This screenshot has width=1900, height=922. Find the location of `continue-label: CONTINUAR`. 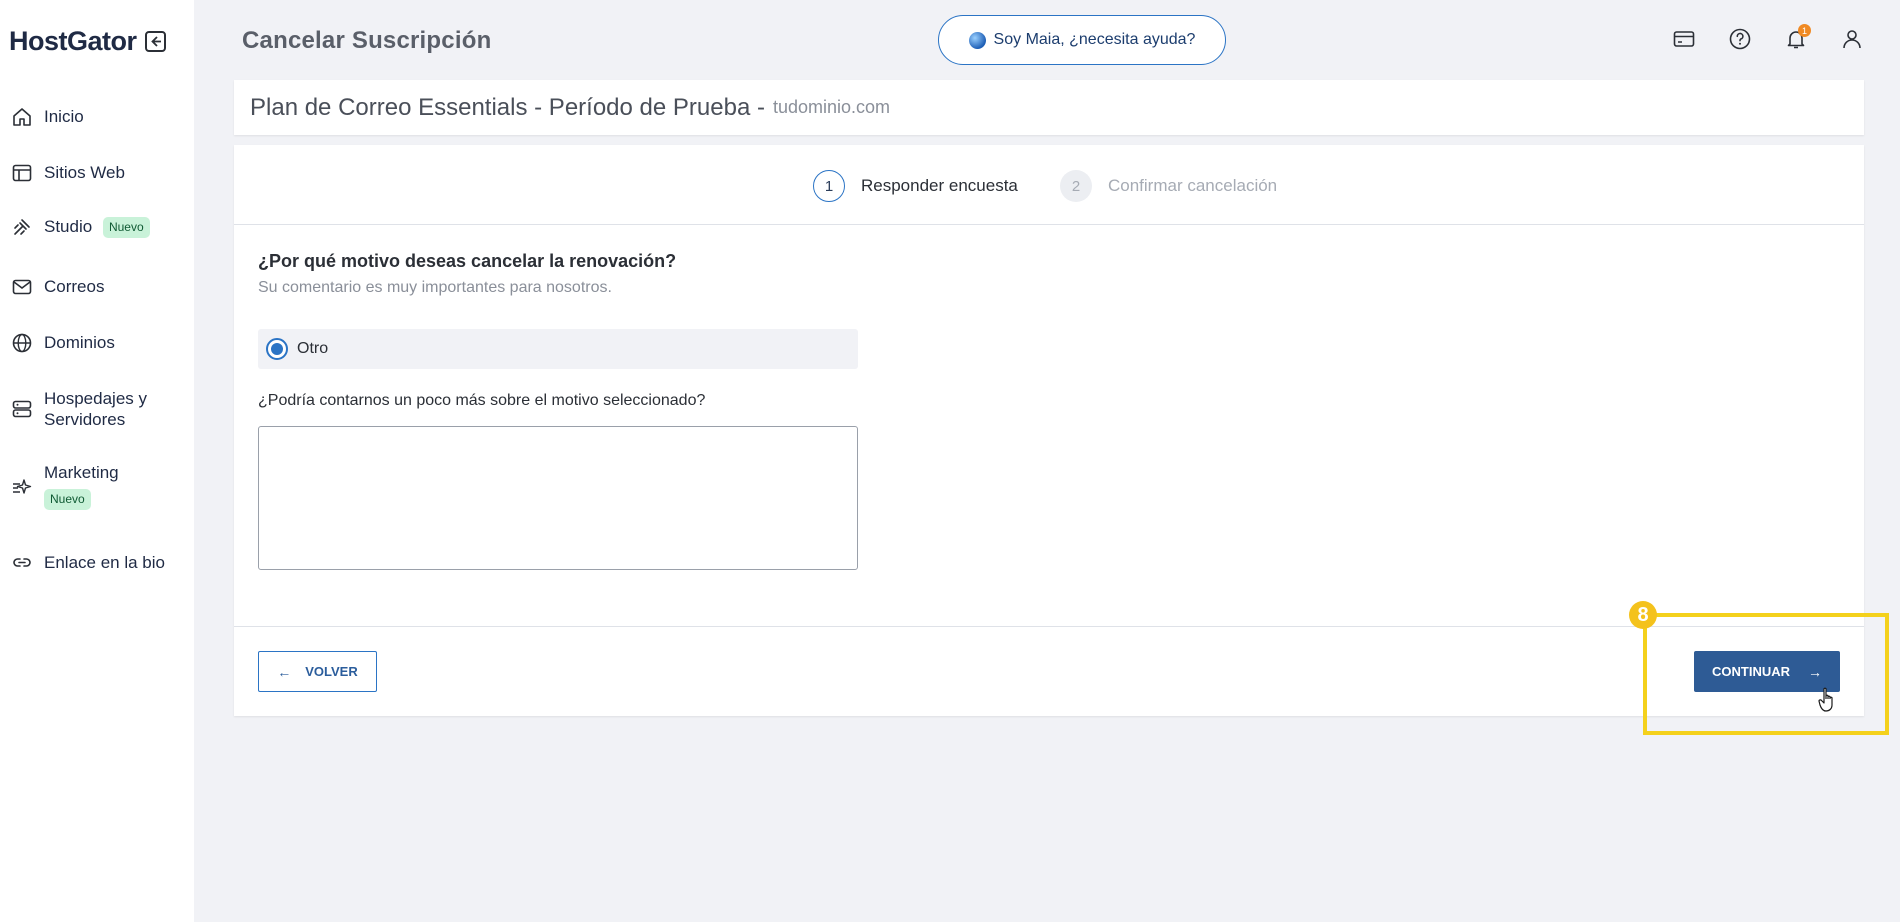

continue-label: CONTINUAR is located at coordinates (1751, 671).